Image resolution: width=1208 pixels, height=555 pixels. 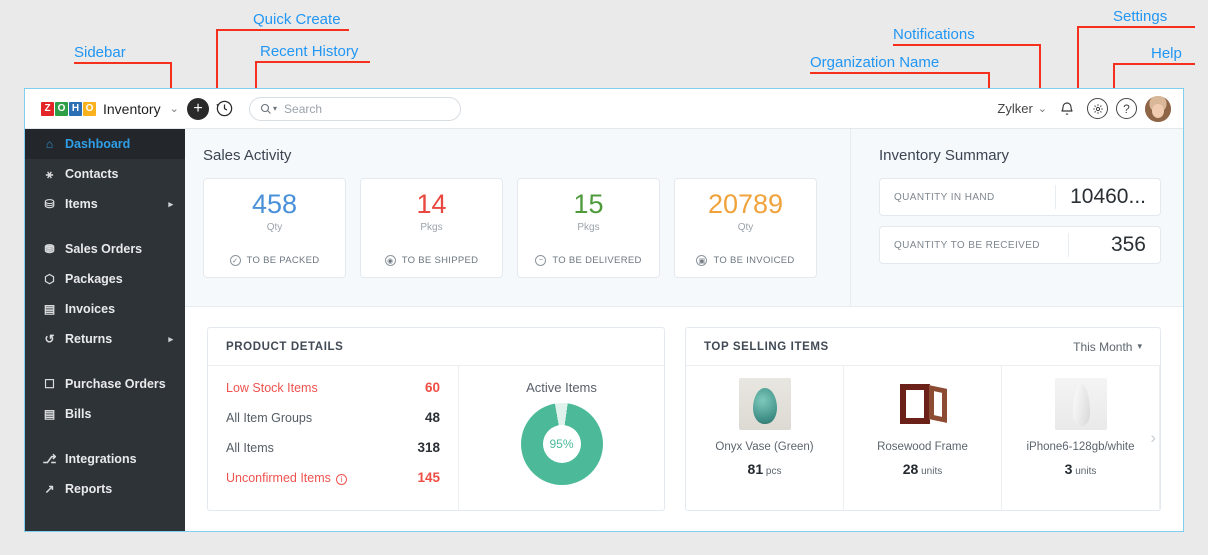 I want to click on notifications-button, so click(x=1067, y=109).